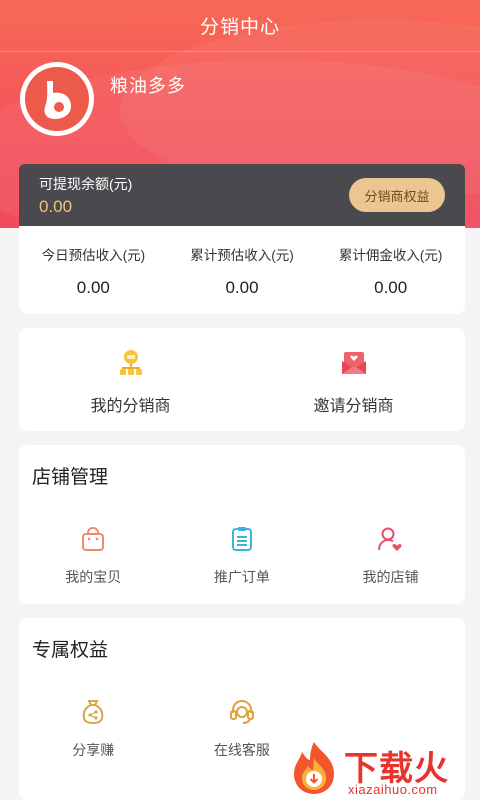 The height and width of the screenshot is (800, 480). Describe the element at coordinates (93, 577) in the screenshot. I see `my-products-label: 我的宝贝` at that location.